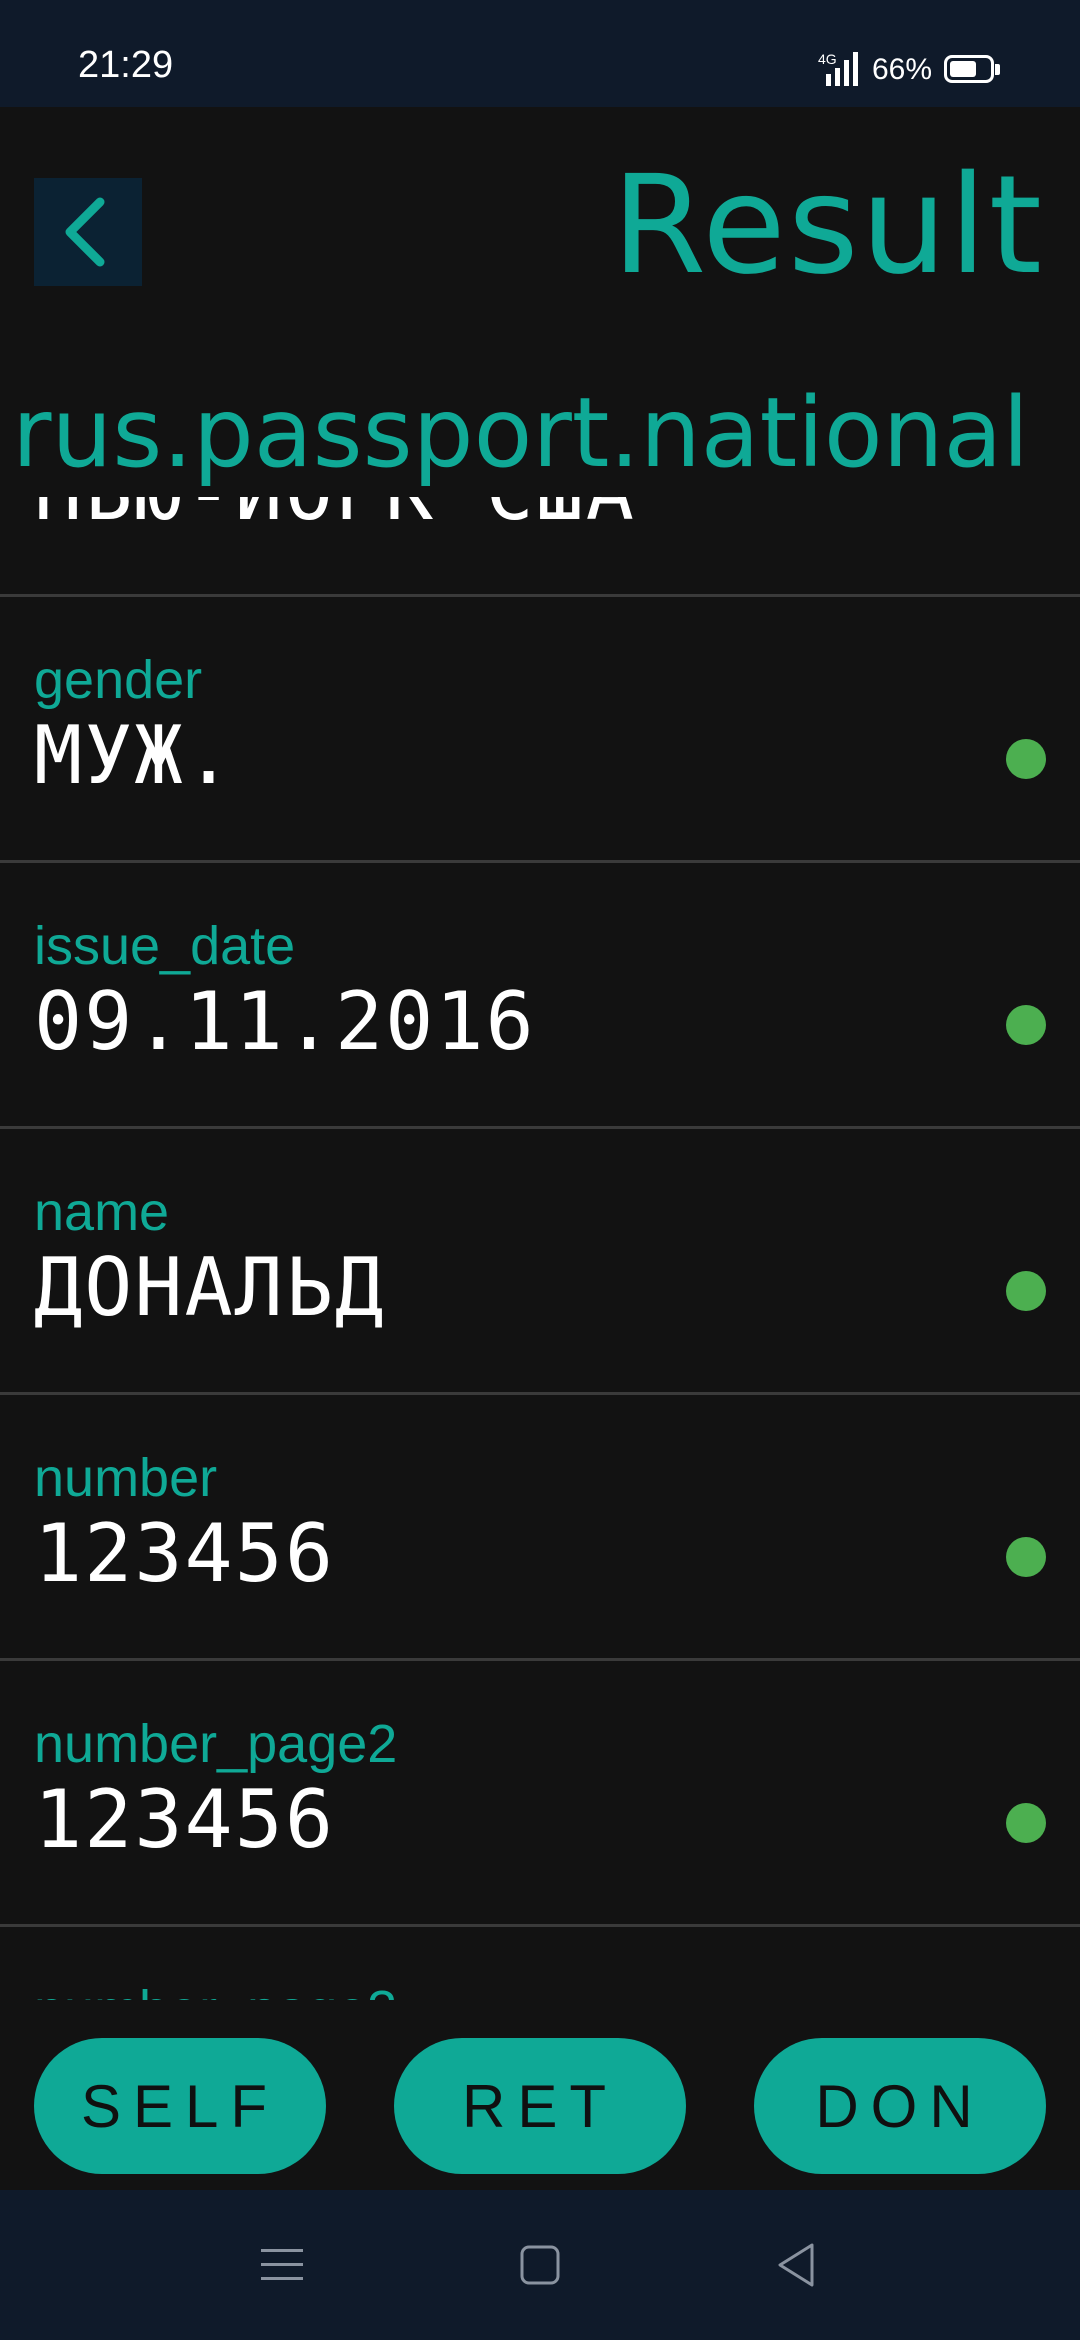 The image size is (1080, 2340). What do you see at coordinates (540, 1528) in the screenshot?
I see `list-item: number 123456` at bounding box center [540, 1528].